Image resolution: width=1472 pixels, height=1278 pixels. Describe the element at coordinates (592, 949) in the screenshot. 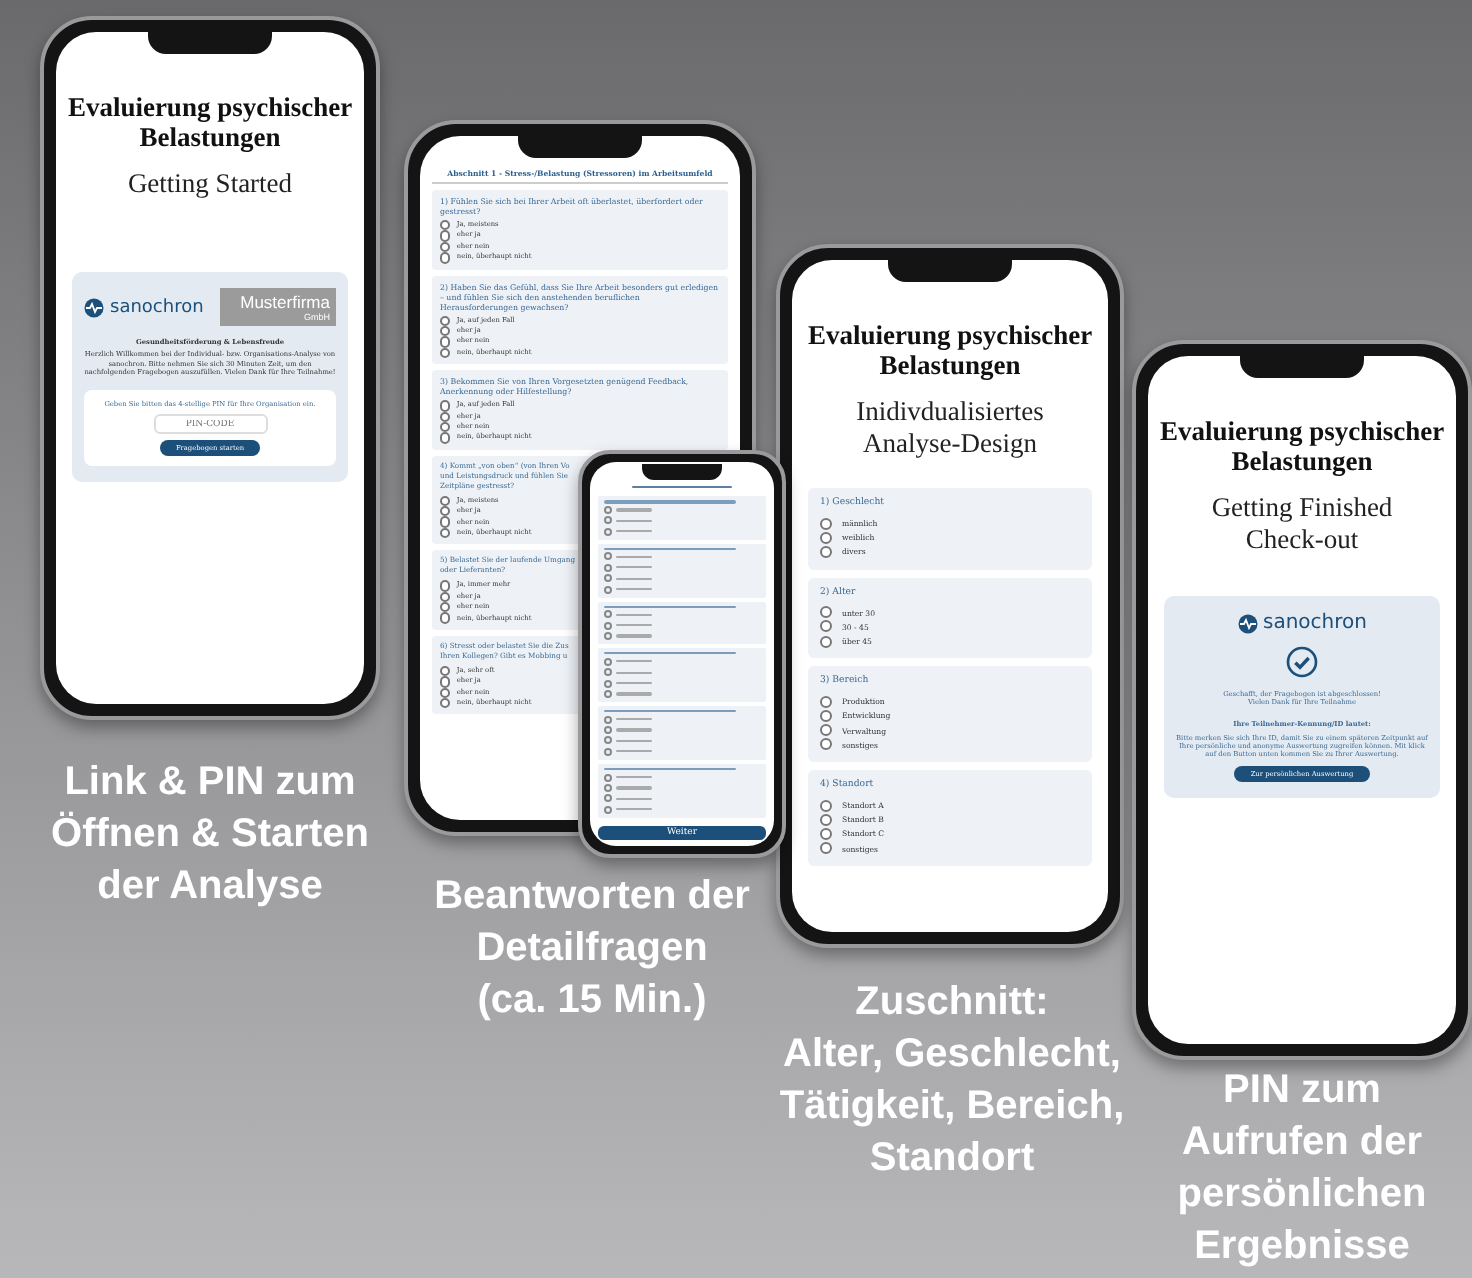

I see `step-caption: Beantworten der Detailfragen (ca. 15 Min.)` at that location.